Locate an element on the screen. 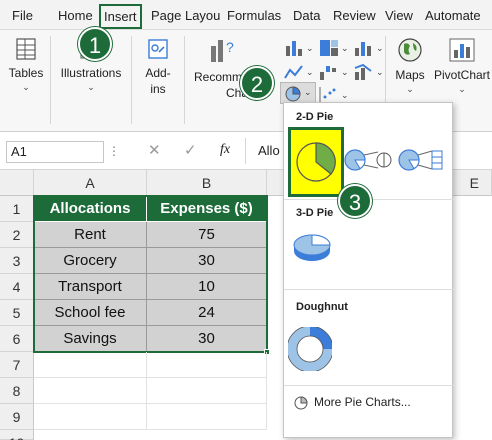 The height and width of the screenshot is (440, 492). enter-icon: ✓ is located at coordinates (190, 150).